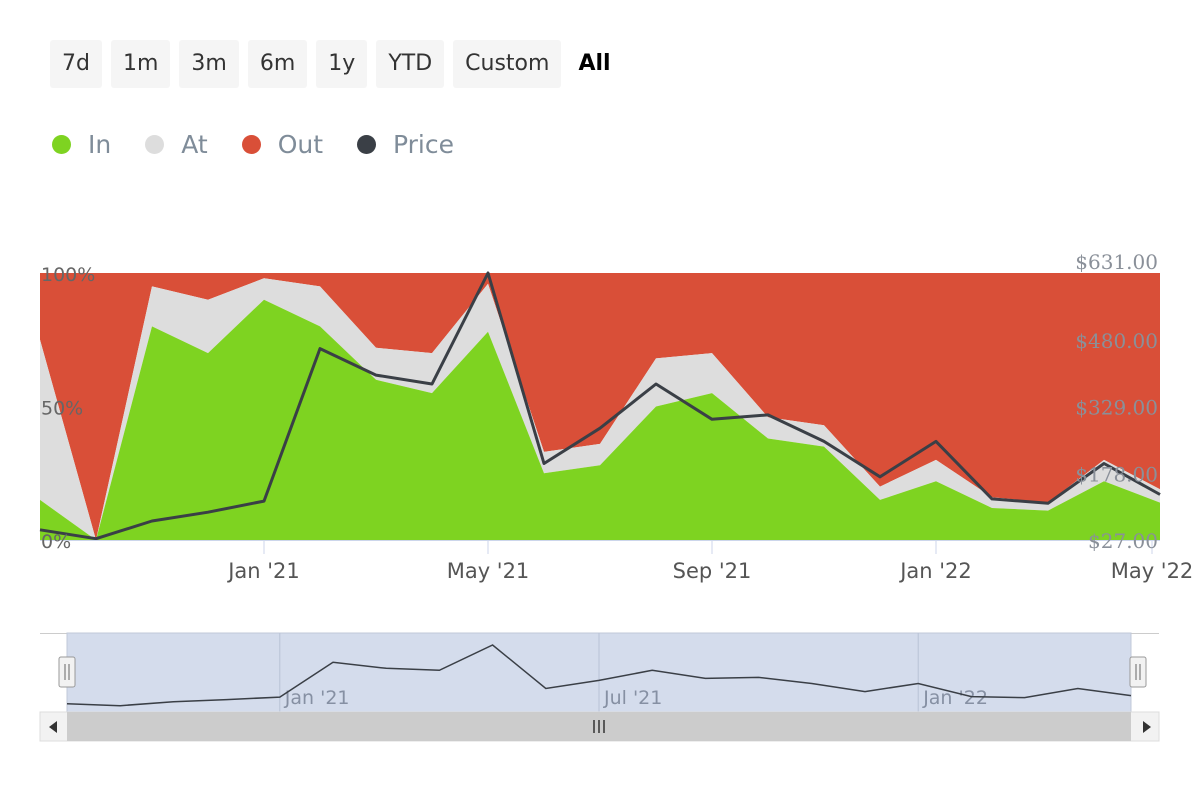 The image size is (1200, 800). I want to click on x-tick-label: May '22, so click(1152, 571).